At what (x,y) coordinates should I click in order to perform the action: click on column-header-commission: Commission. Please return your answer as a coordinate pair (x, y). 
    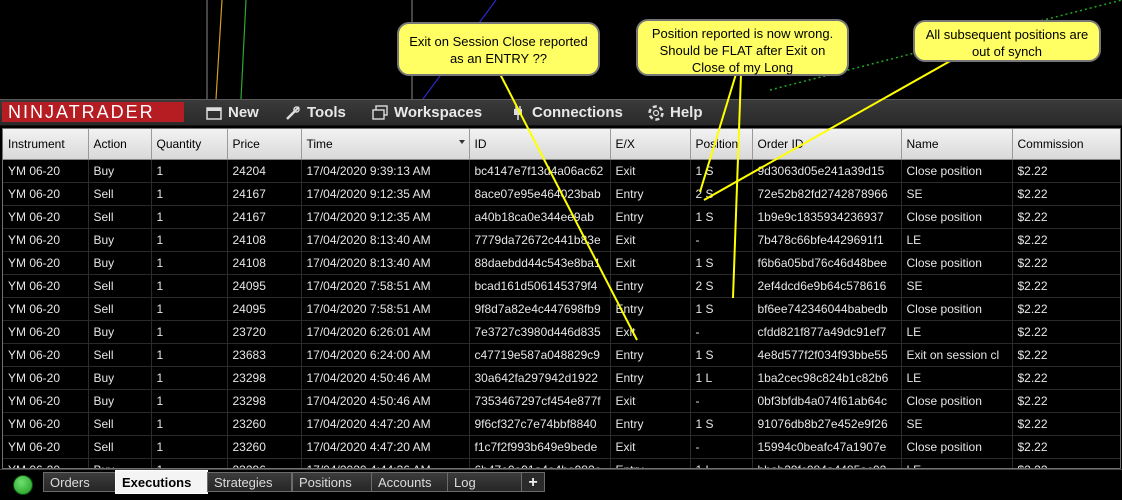
    Looking at the image, I should click on (1066, 144).